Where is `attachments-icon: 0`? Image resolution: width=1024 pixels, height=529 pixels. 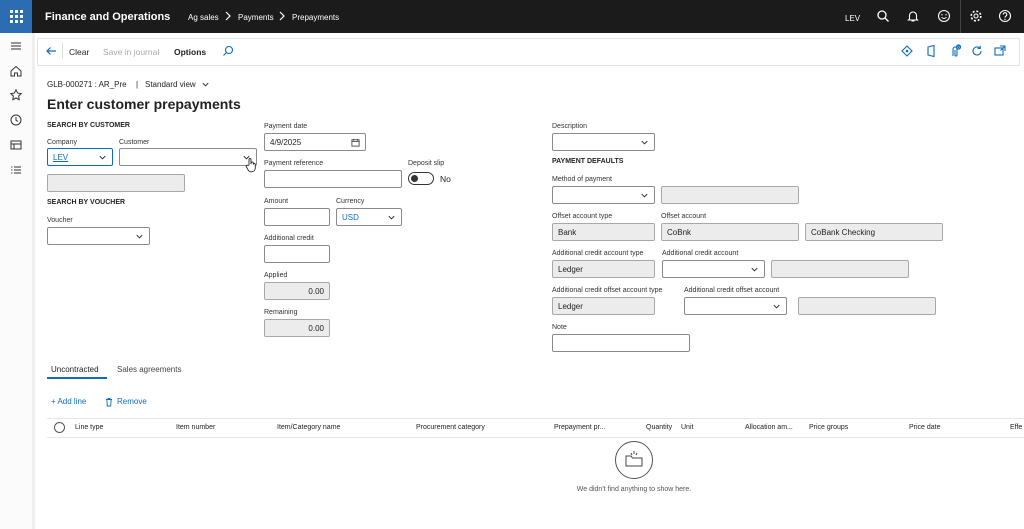
attachments-icon: 0 is located at coordinates (955, 51).